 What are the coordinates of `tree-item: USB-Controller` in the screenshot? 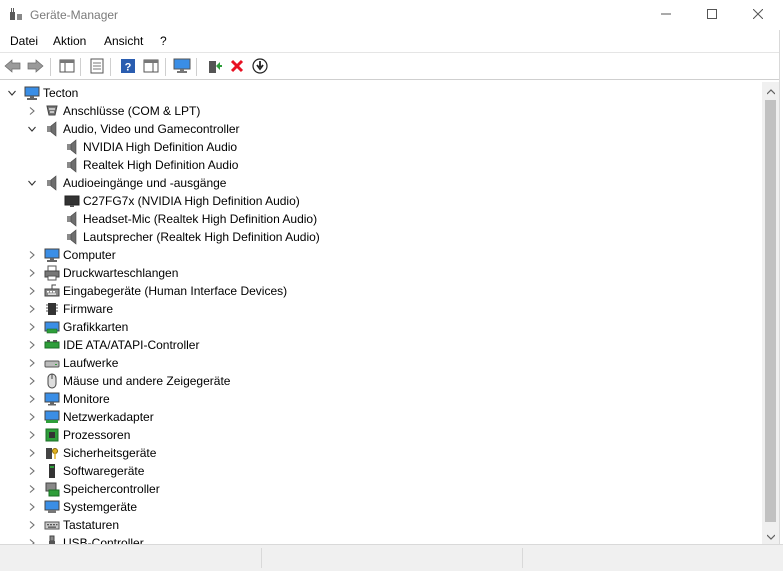 It's located at (85, 539).